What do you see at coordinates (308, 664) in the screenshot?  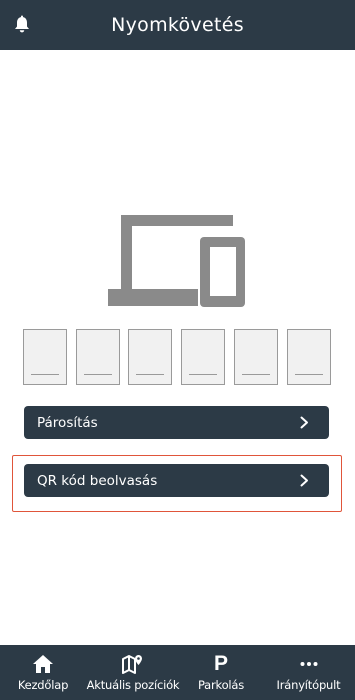 I see `more-dots-icon` at bounding box center [308, 664].